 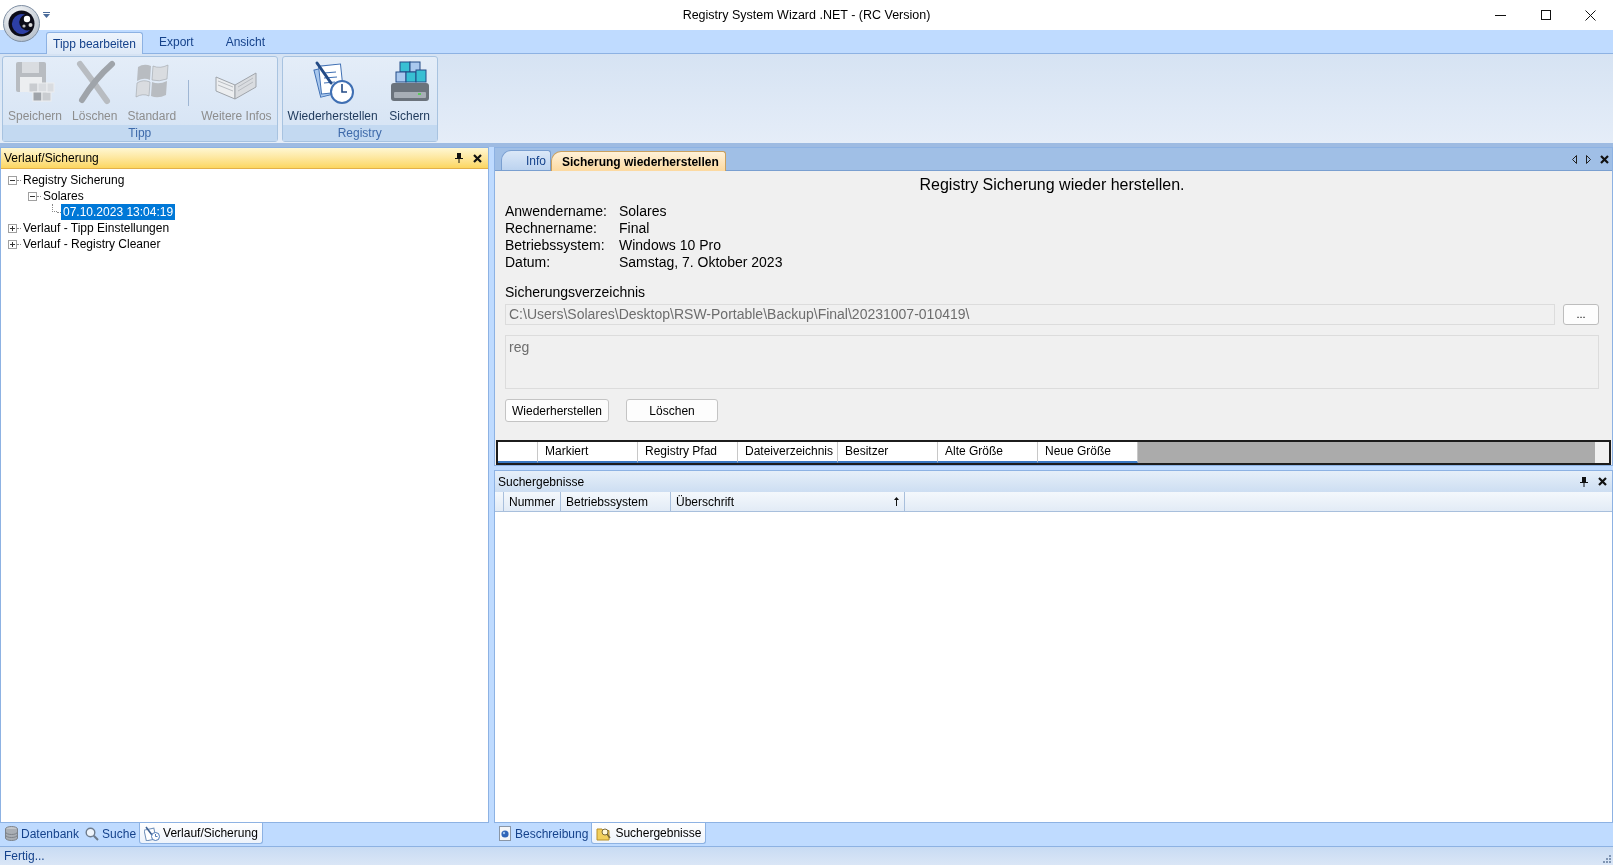 I want to click on section-label: Sicherungsverzeichnis, so click(x=576, y=292).